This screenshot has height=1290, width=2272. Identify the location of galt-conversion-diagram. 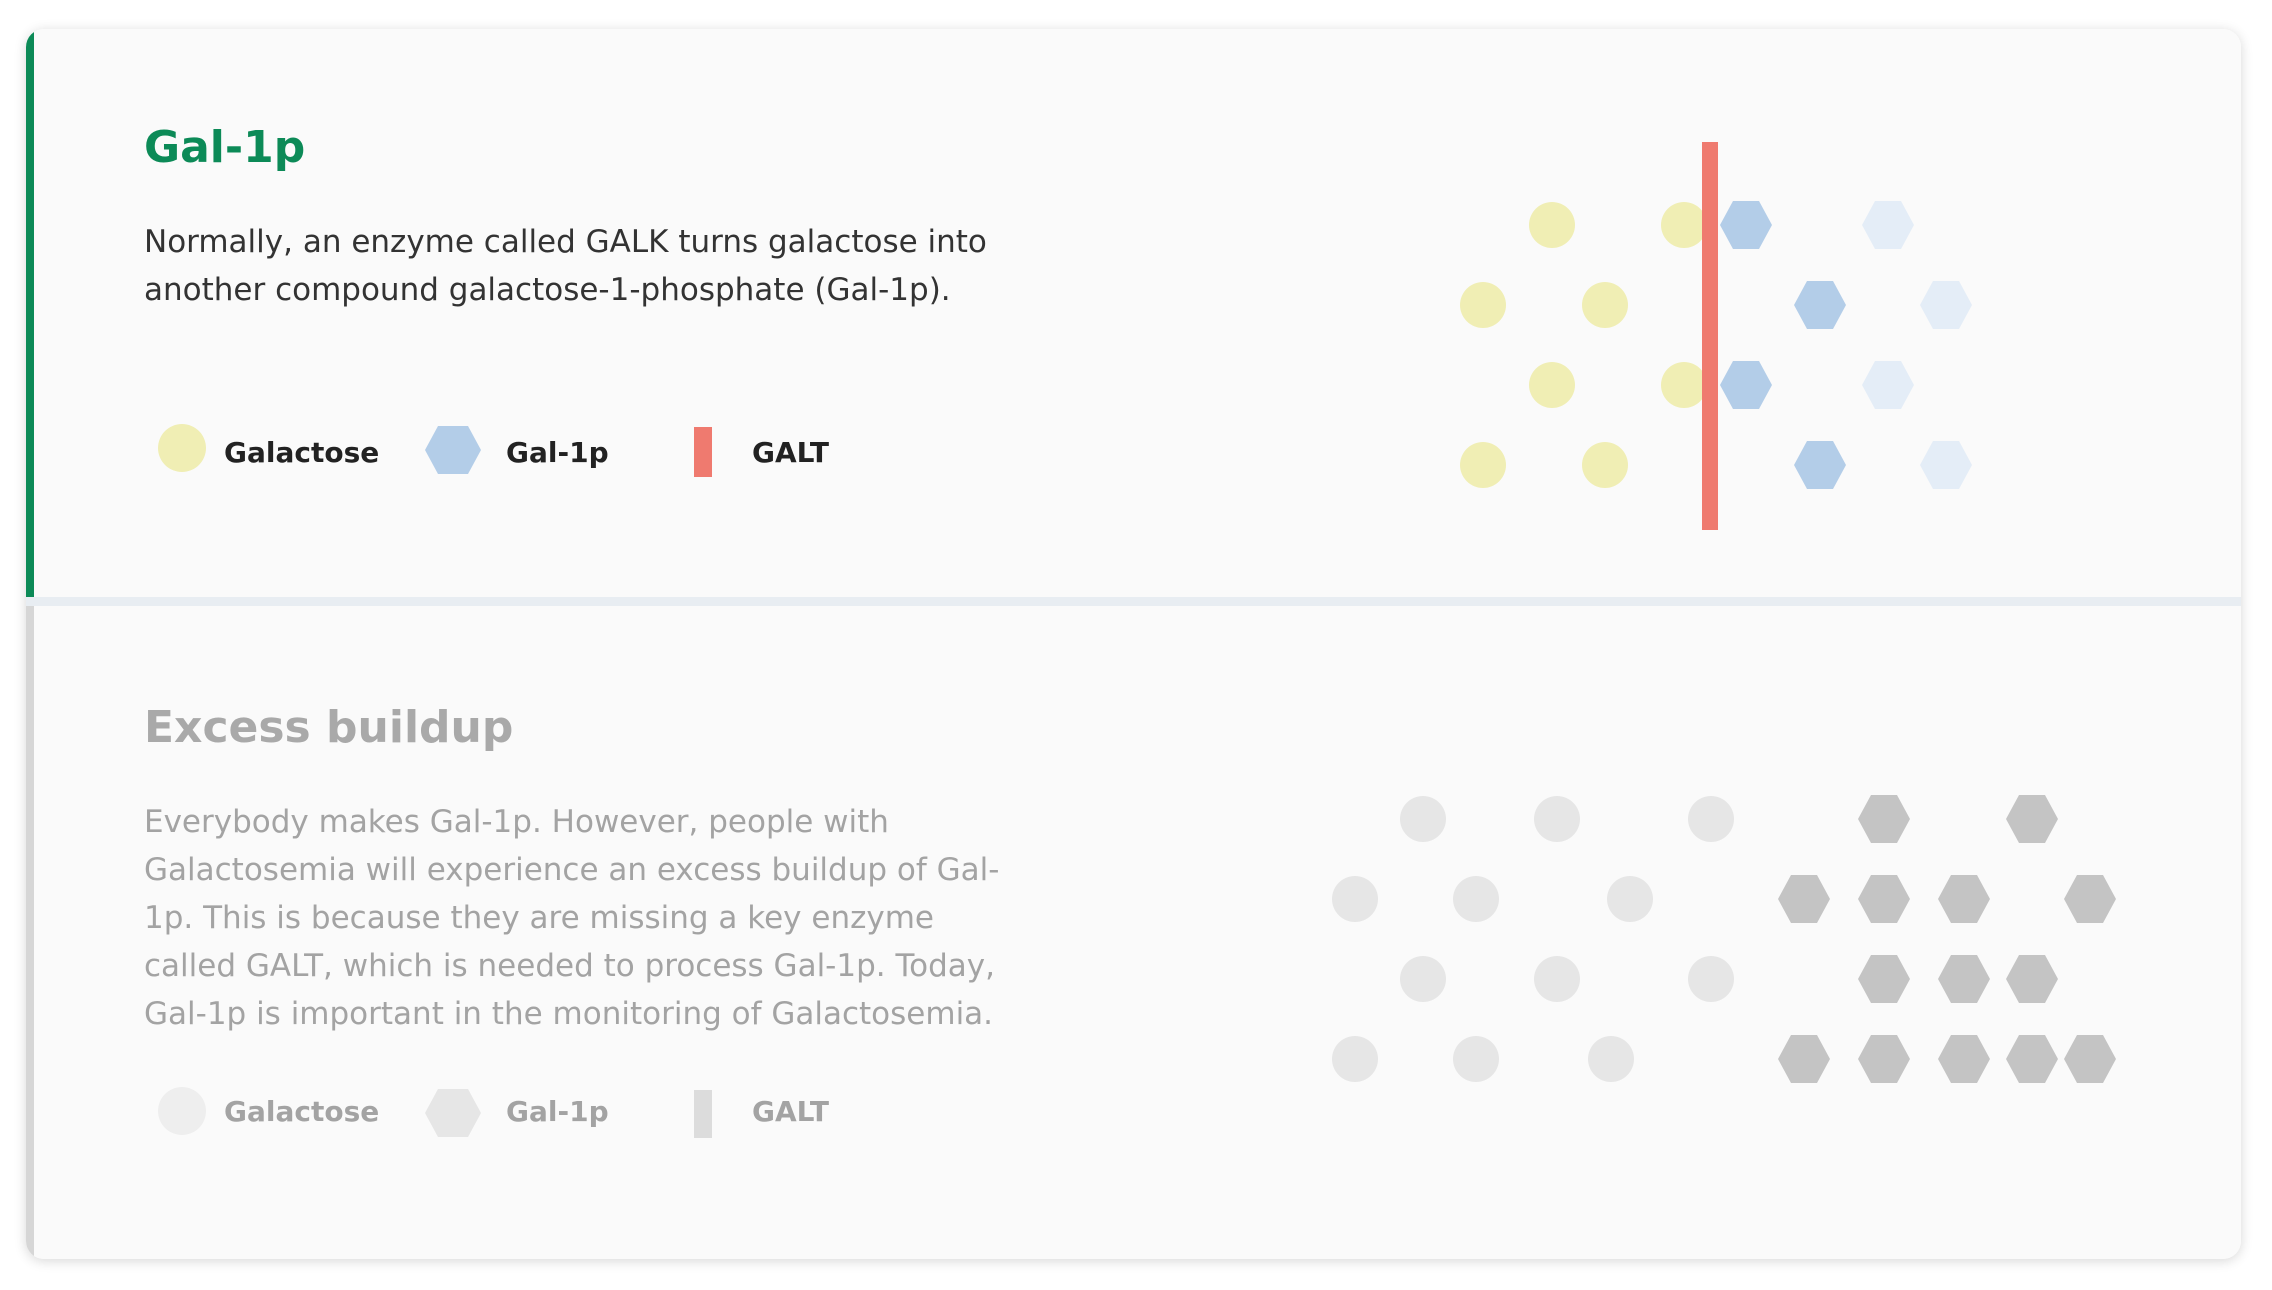
(1716, 336).